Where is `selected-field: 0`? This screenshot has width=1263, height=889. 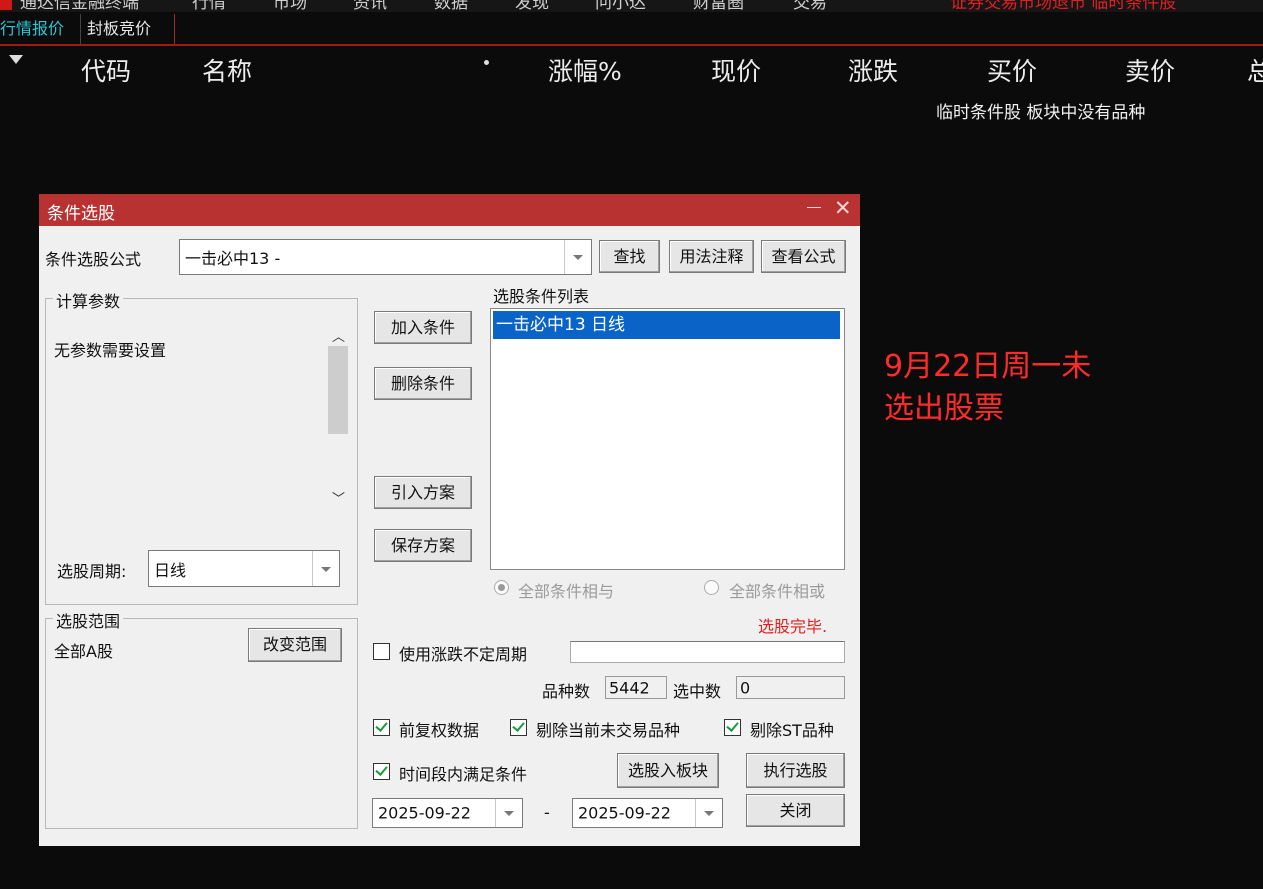 selected-field: 0 is located at coordinates (790, 687).